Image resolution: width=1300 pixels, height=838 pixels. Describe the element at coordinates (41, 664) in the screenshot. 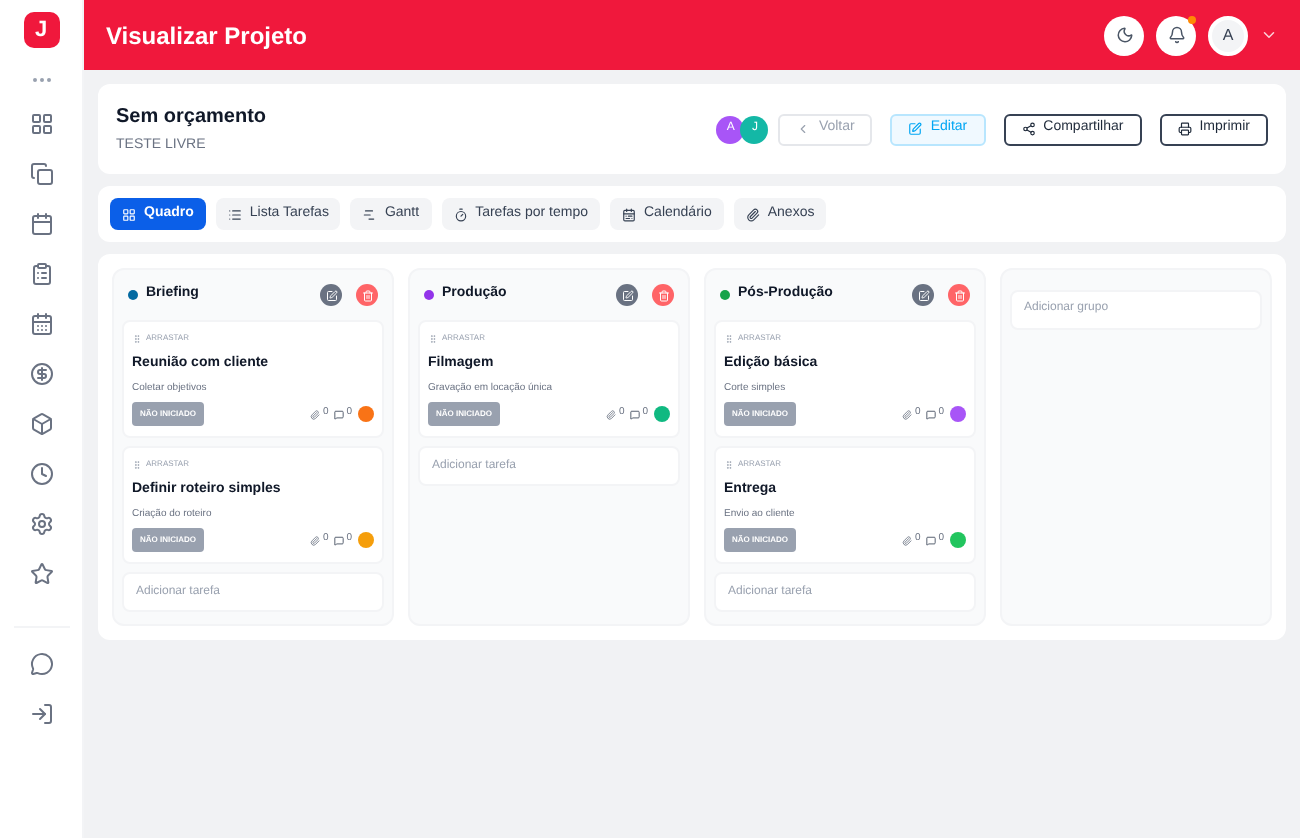

I see `chat-icon` at that location.